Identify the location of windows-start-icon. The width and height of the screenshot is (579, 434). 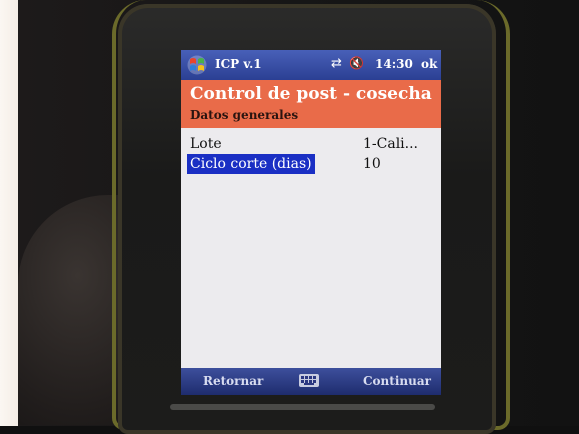
(197, 65).